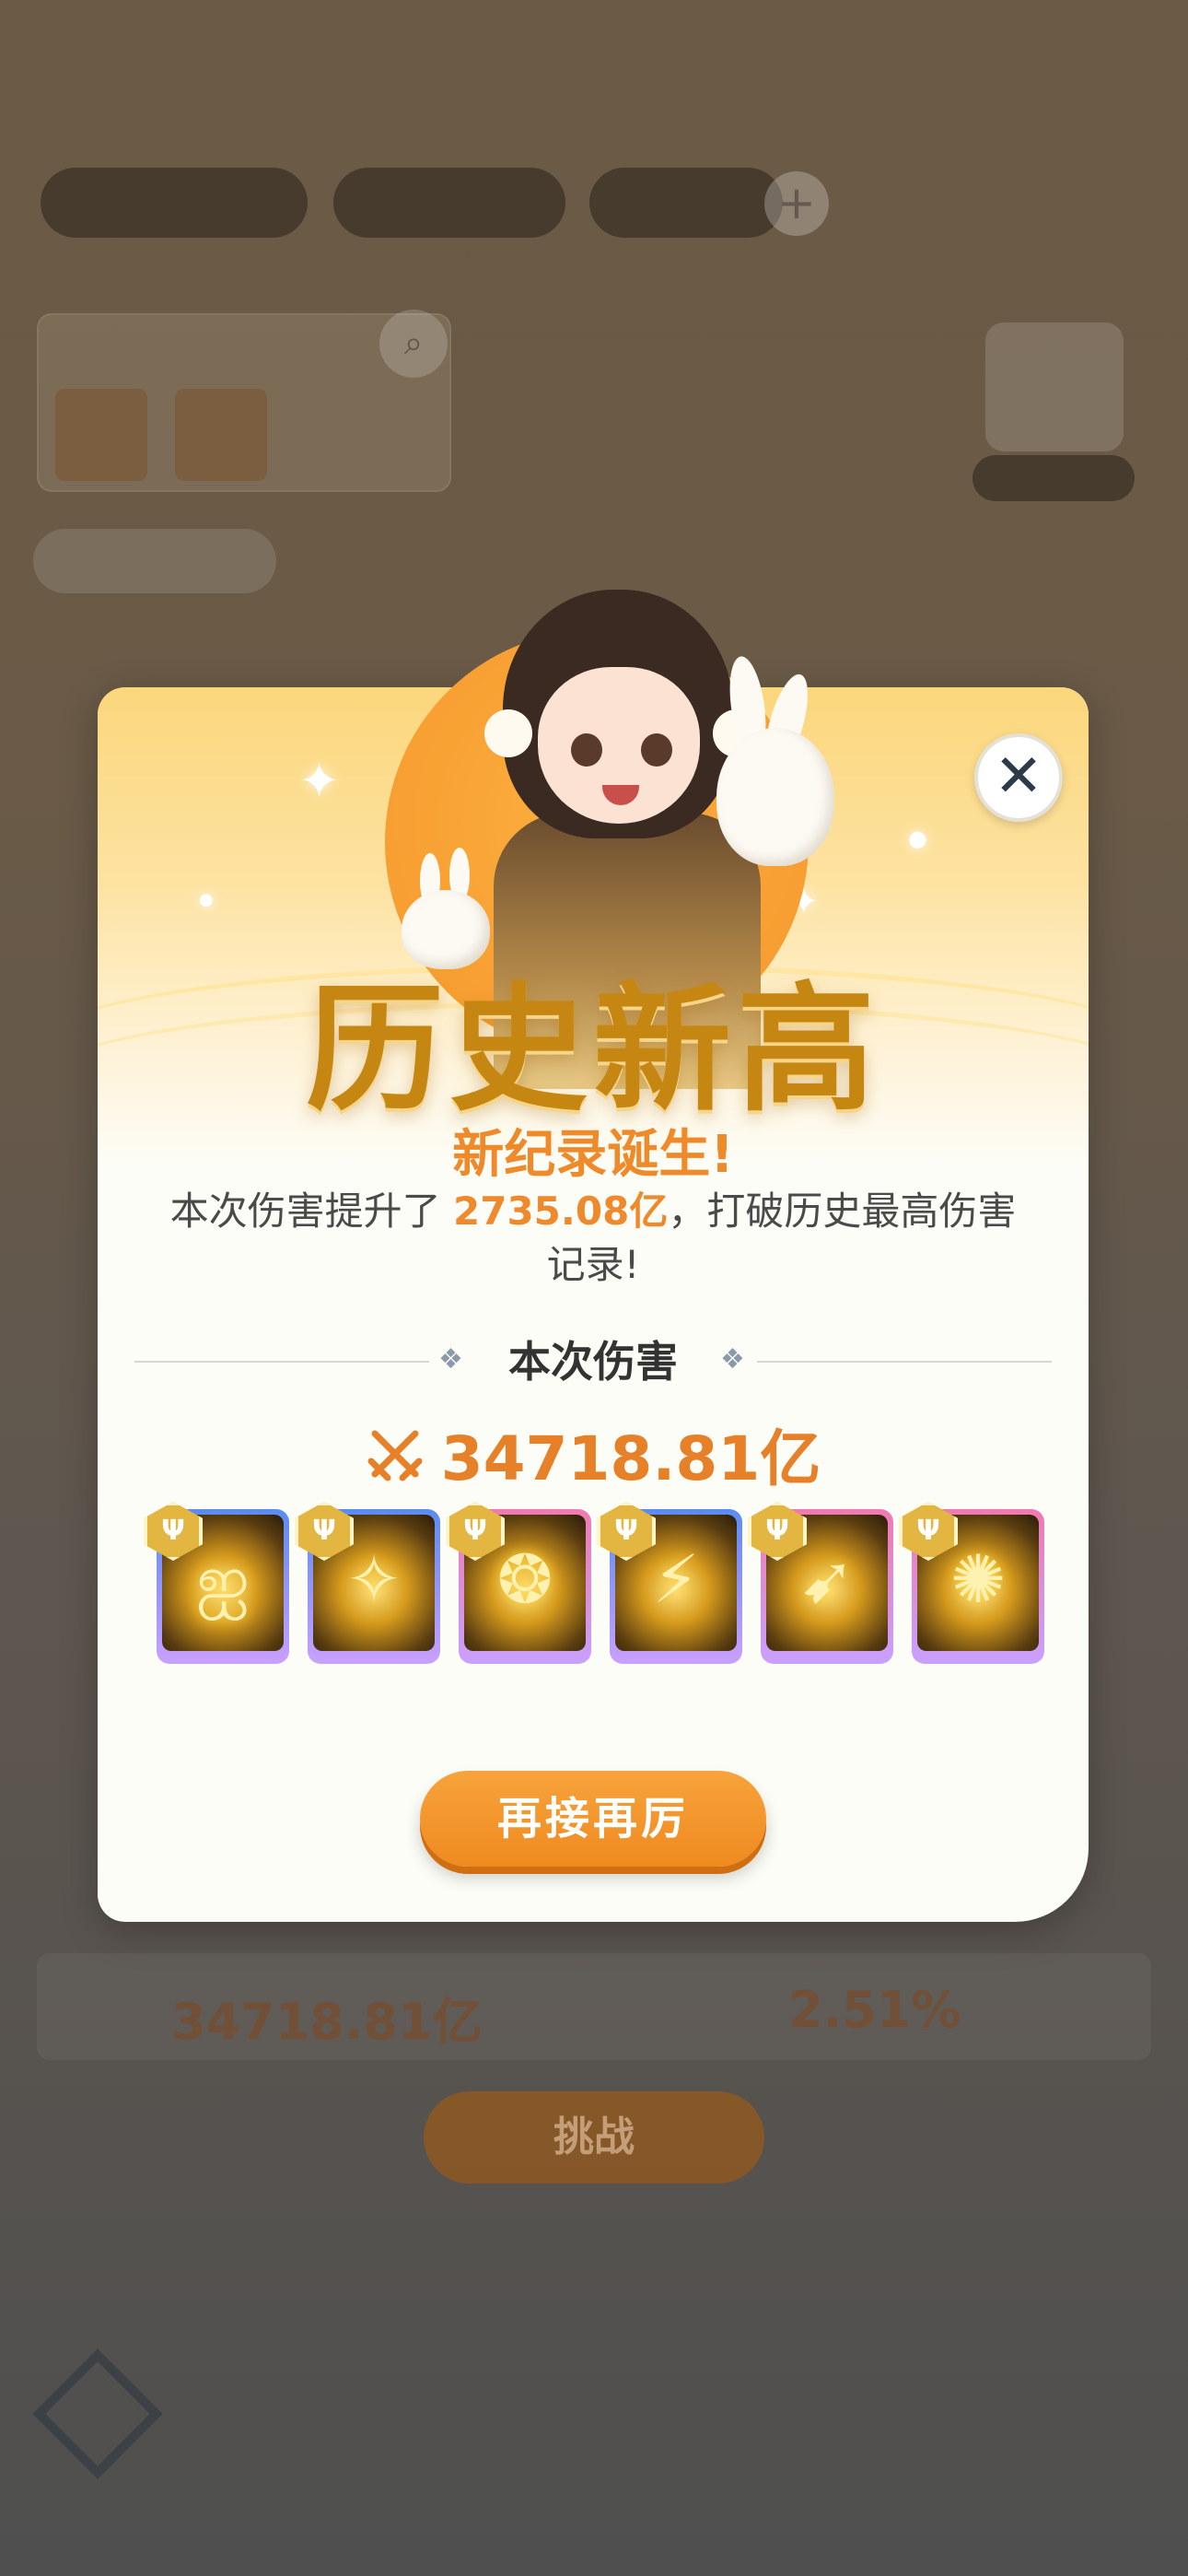  I want to click on desc-value: 2735.08亿, so click(561, 1211).